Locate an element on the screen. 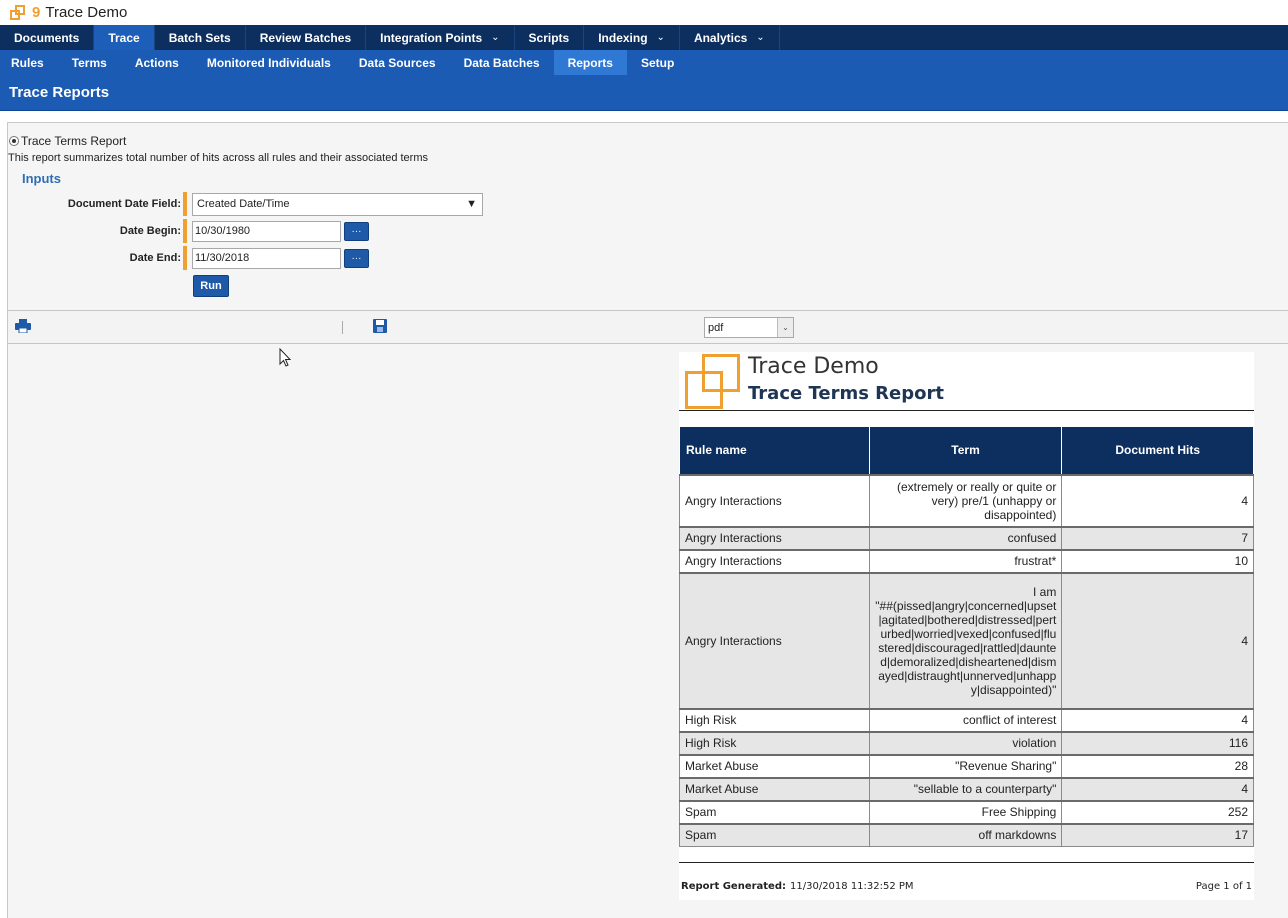 The image size is (1288, 918). document-date-field-label: Document Date Field: is located at coordinates (124, 204).